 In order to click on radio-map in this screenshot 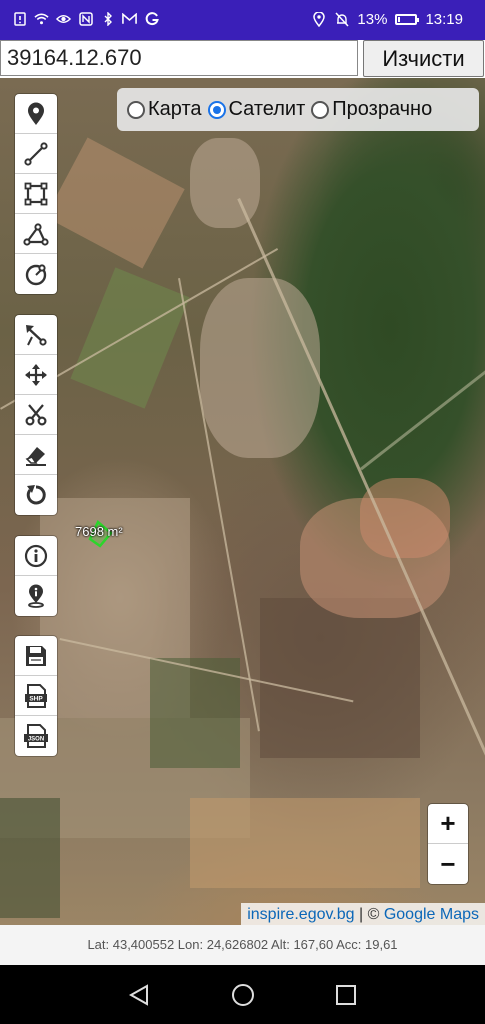, I will do `click(136, 109)`.